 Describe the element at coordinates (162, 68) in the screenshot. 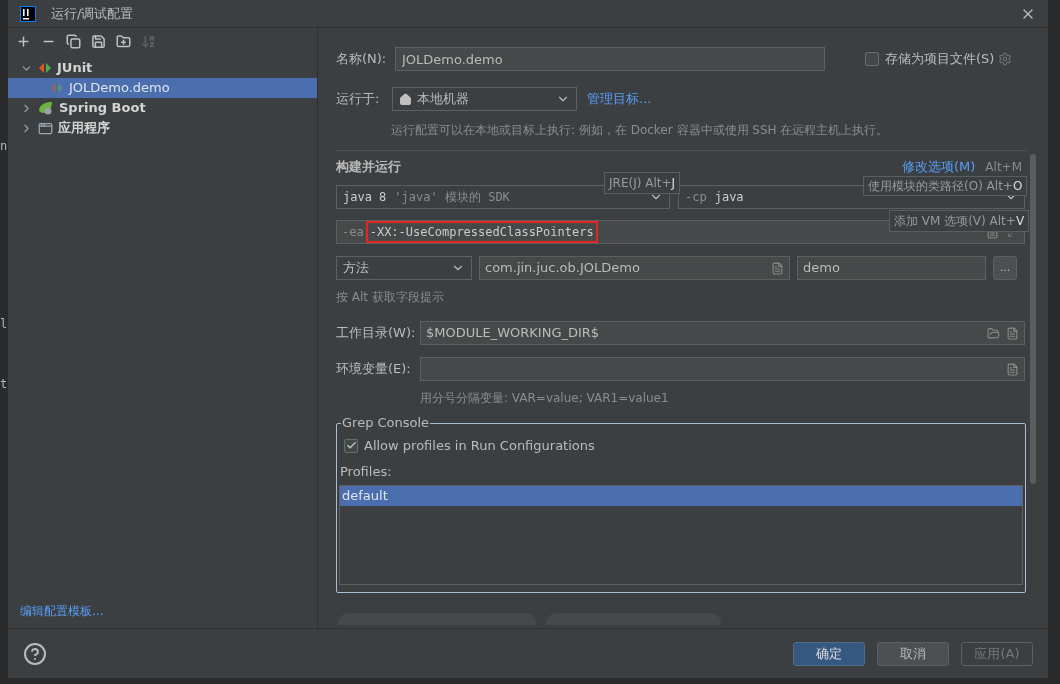

I see `tree-item: JUnit` at that location.